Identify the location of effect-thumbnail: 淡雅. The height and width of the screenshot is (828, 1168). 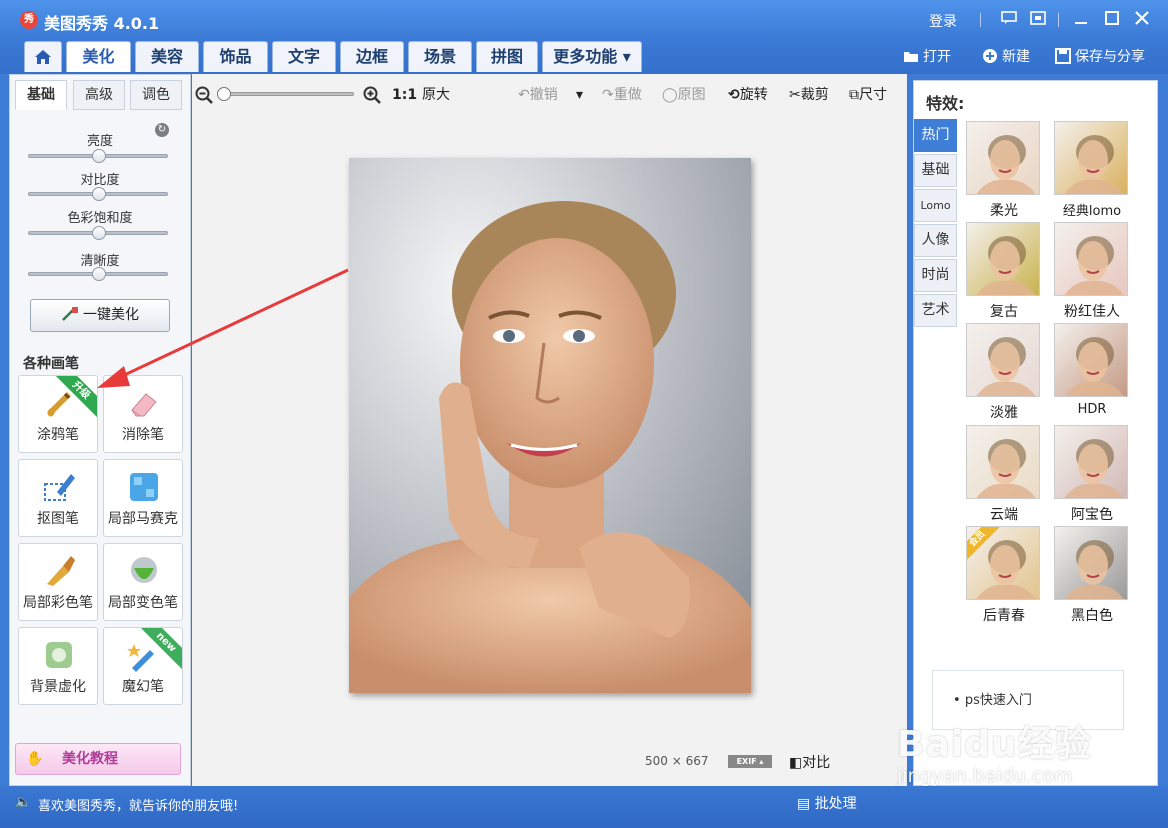
(1004, 372).